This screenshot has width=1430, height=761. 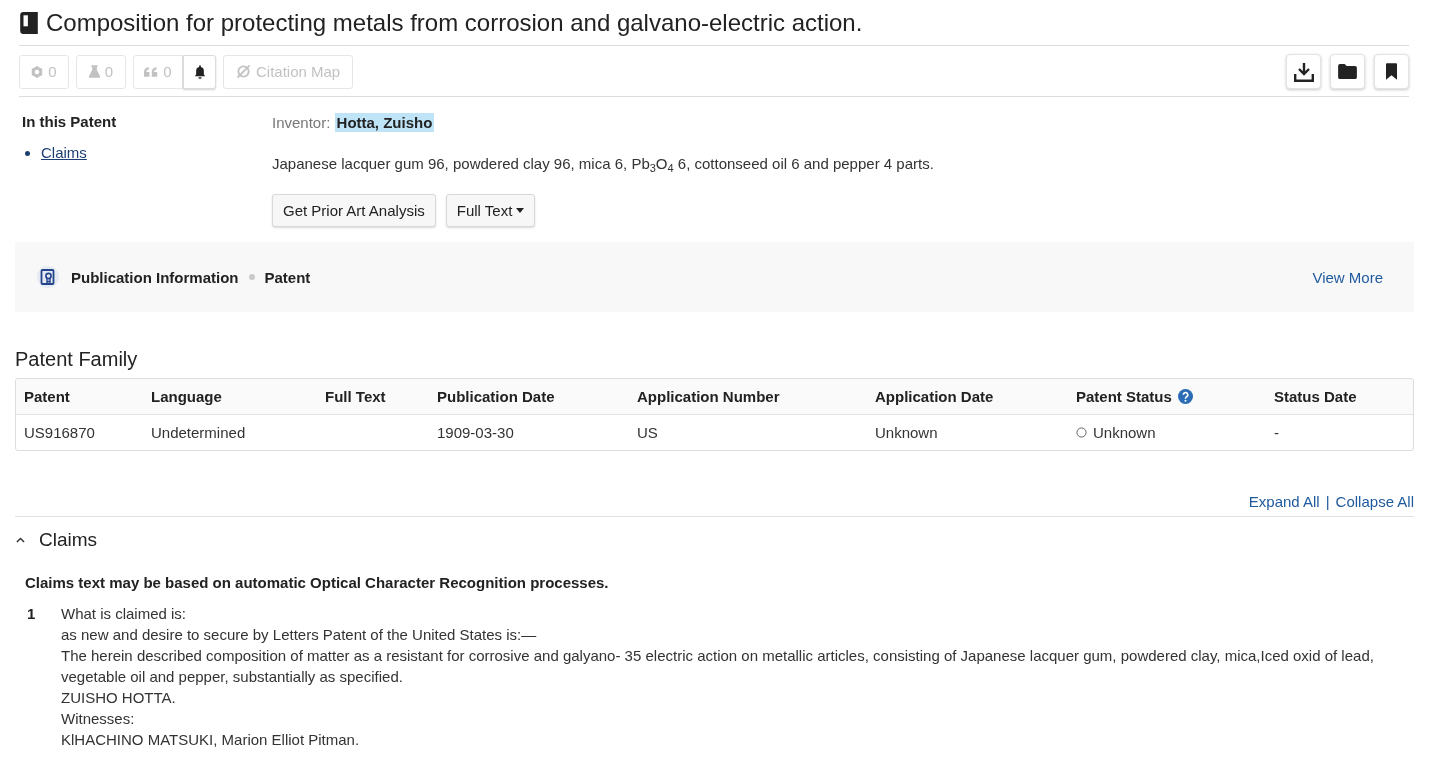 What do you see at coordinates (48, 277) in the screenshot?
I see `certificate-icon` at bounding box center [48, 277].